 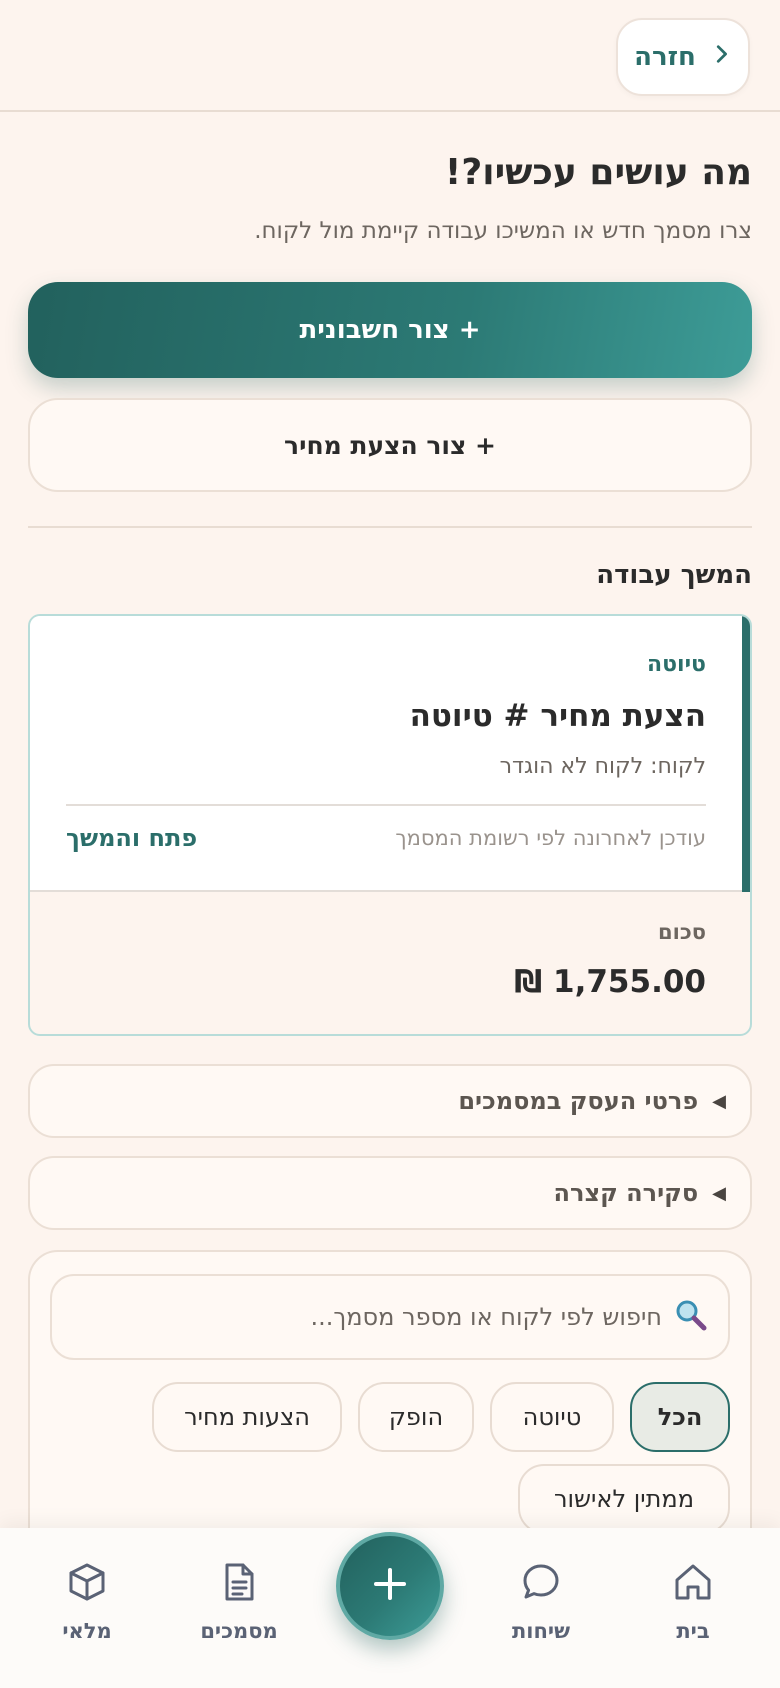 What do you see at coordinates (87, 1584) in the screenshot?
I see `box-icon` at bounding box center [87, 1584].